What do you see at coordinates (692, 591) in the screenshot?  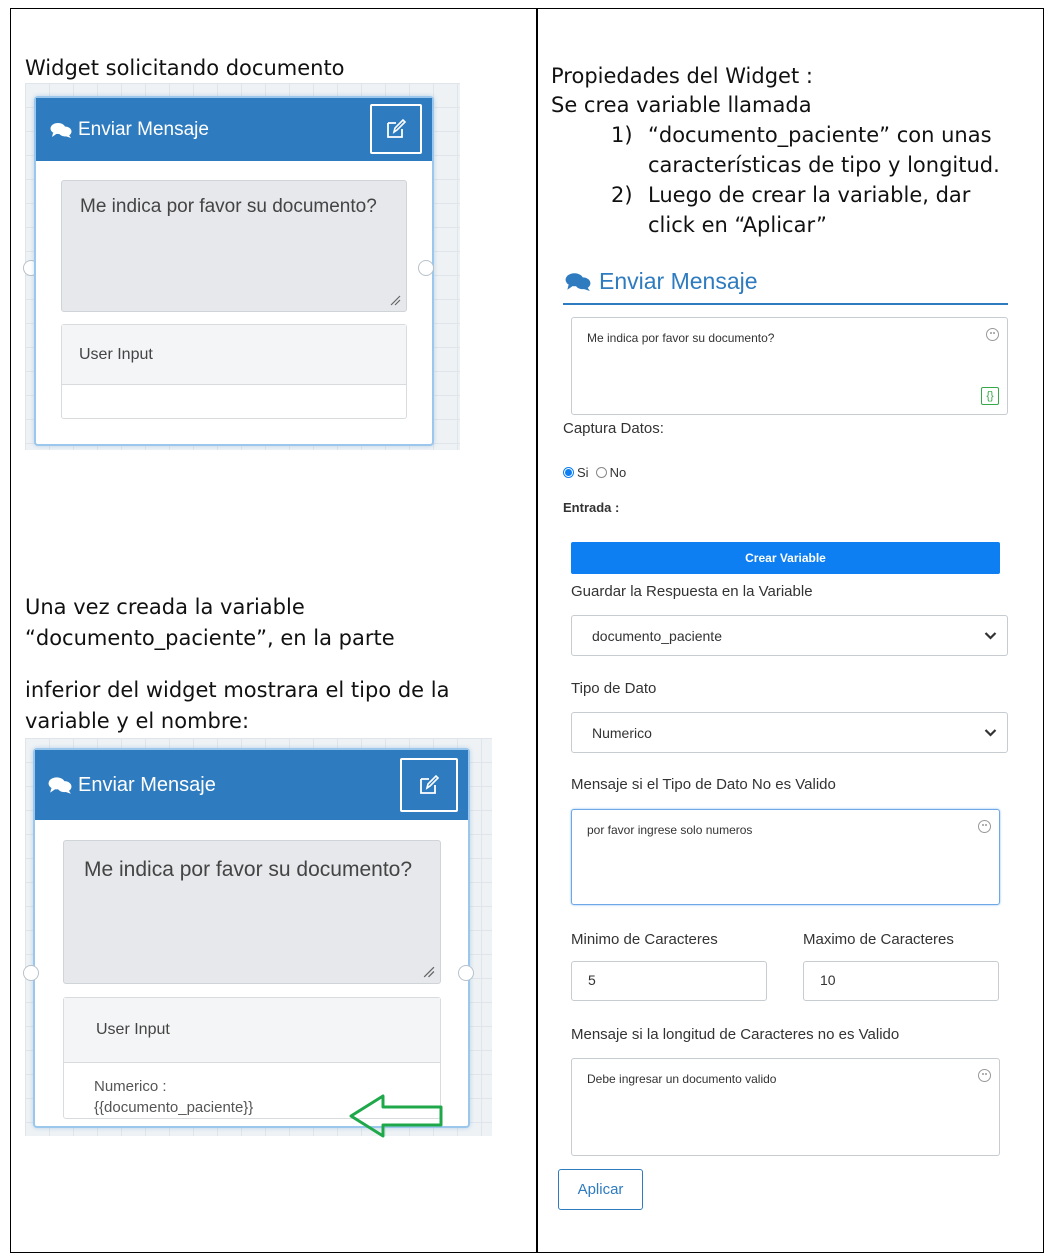 I see `guardar-label: Guardar la Respuesta en la Variable` at bounding box center [692, 591].